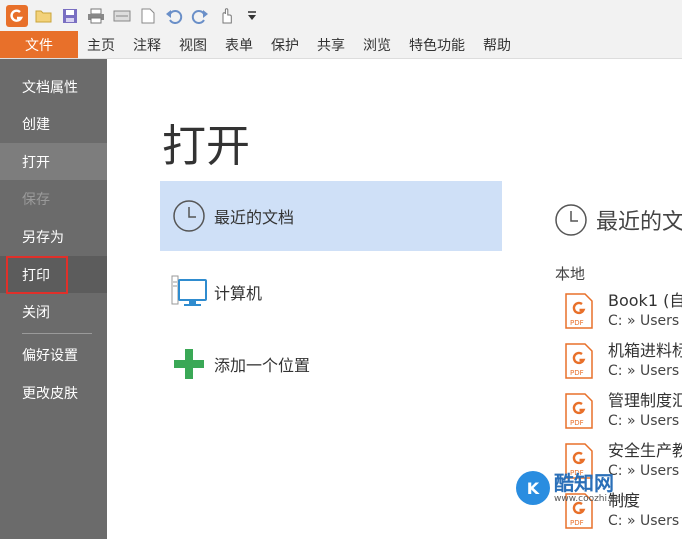  I want to click on new-doc-icon, so click(148, 16).